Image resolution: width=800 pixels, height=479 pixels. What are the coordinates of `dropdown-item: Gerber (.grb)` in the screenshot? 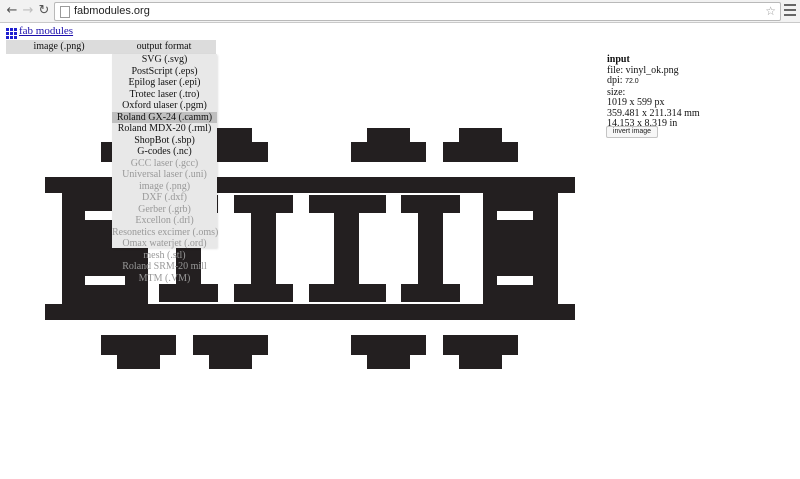 It's located at (164, 210).